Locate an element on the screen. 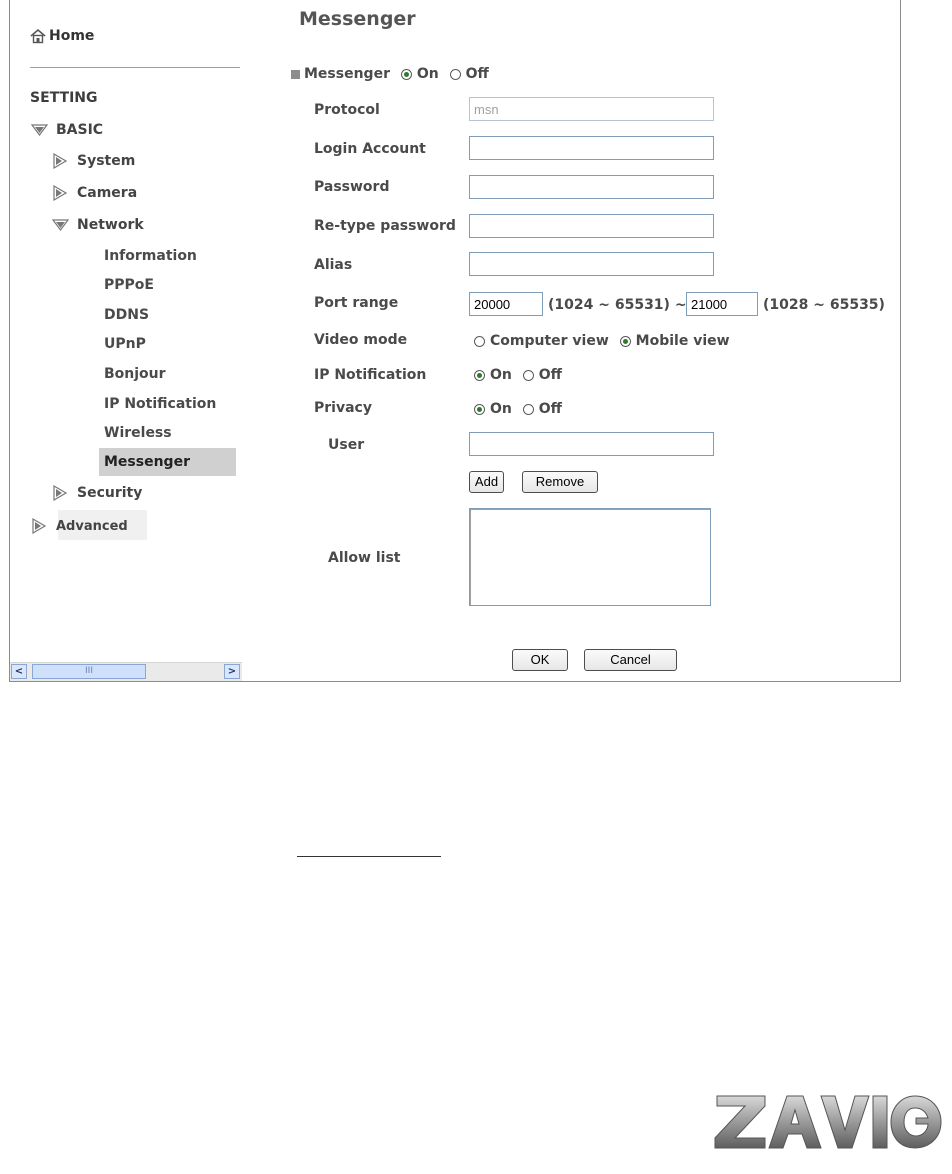 The image size is (952, 1174). scroll-right-button: > is located at coordinates (232, 671).